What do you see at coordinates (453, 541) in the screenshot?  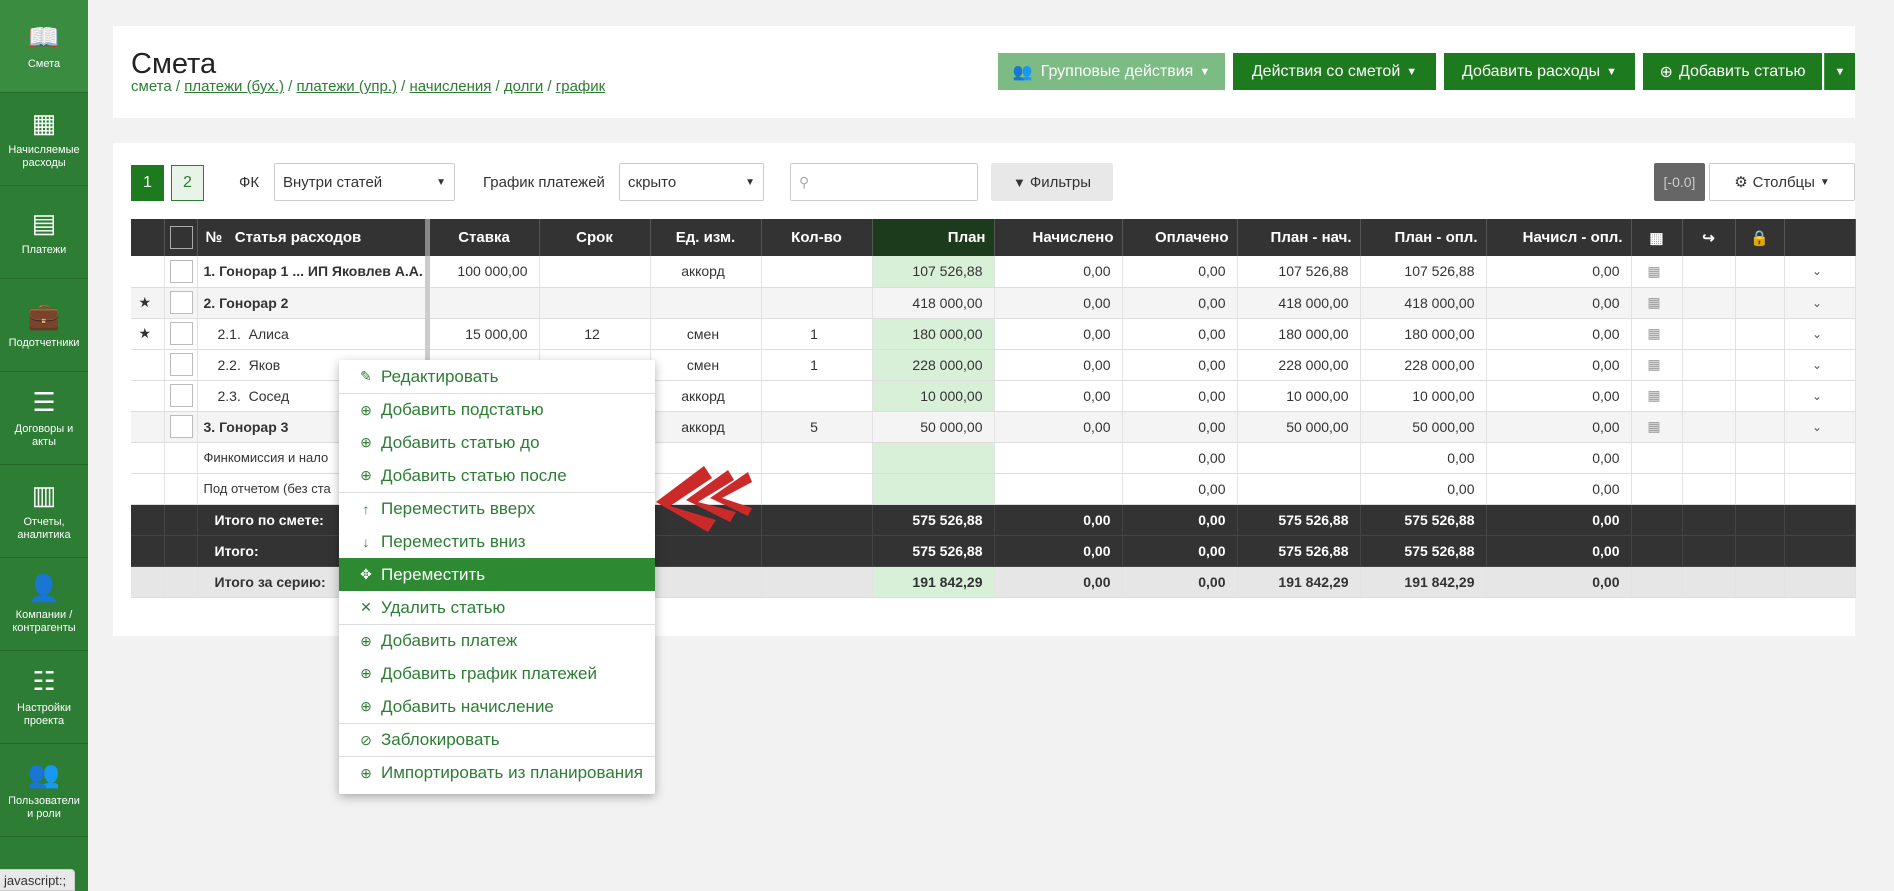 I see `menu-item-label: Переместить вниз` at bounding box center [453, 541].